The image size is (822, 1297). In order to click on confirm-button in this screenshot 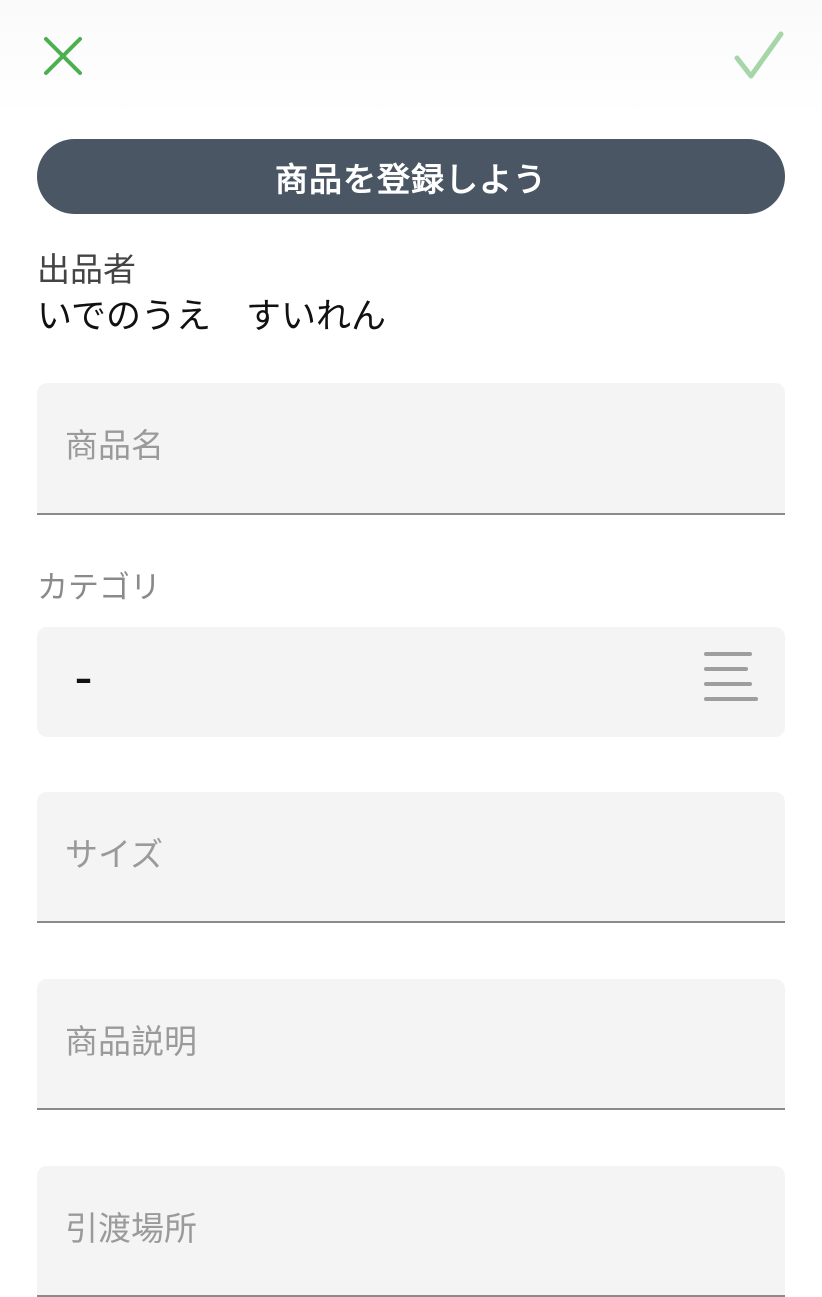, I will do `click(759, 56)`.